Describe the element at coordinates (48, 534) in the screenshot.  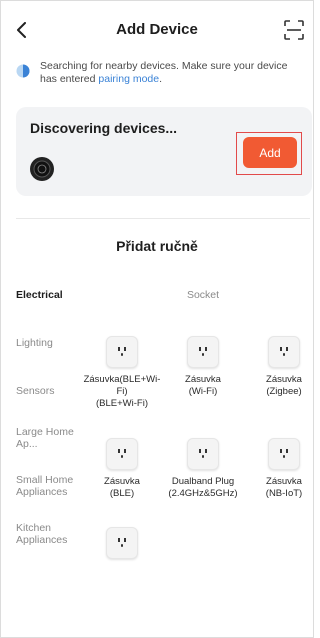
I see `category-kitchen-appliances: Kitchen Appliances` at that location.